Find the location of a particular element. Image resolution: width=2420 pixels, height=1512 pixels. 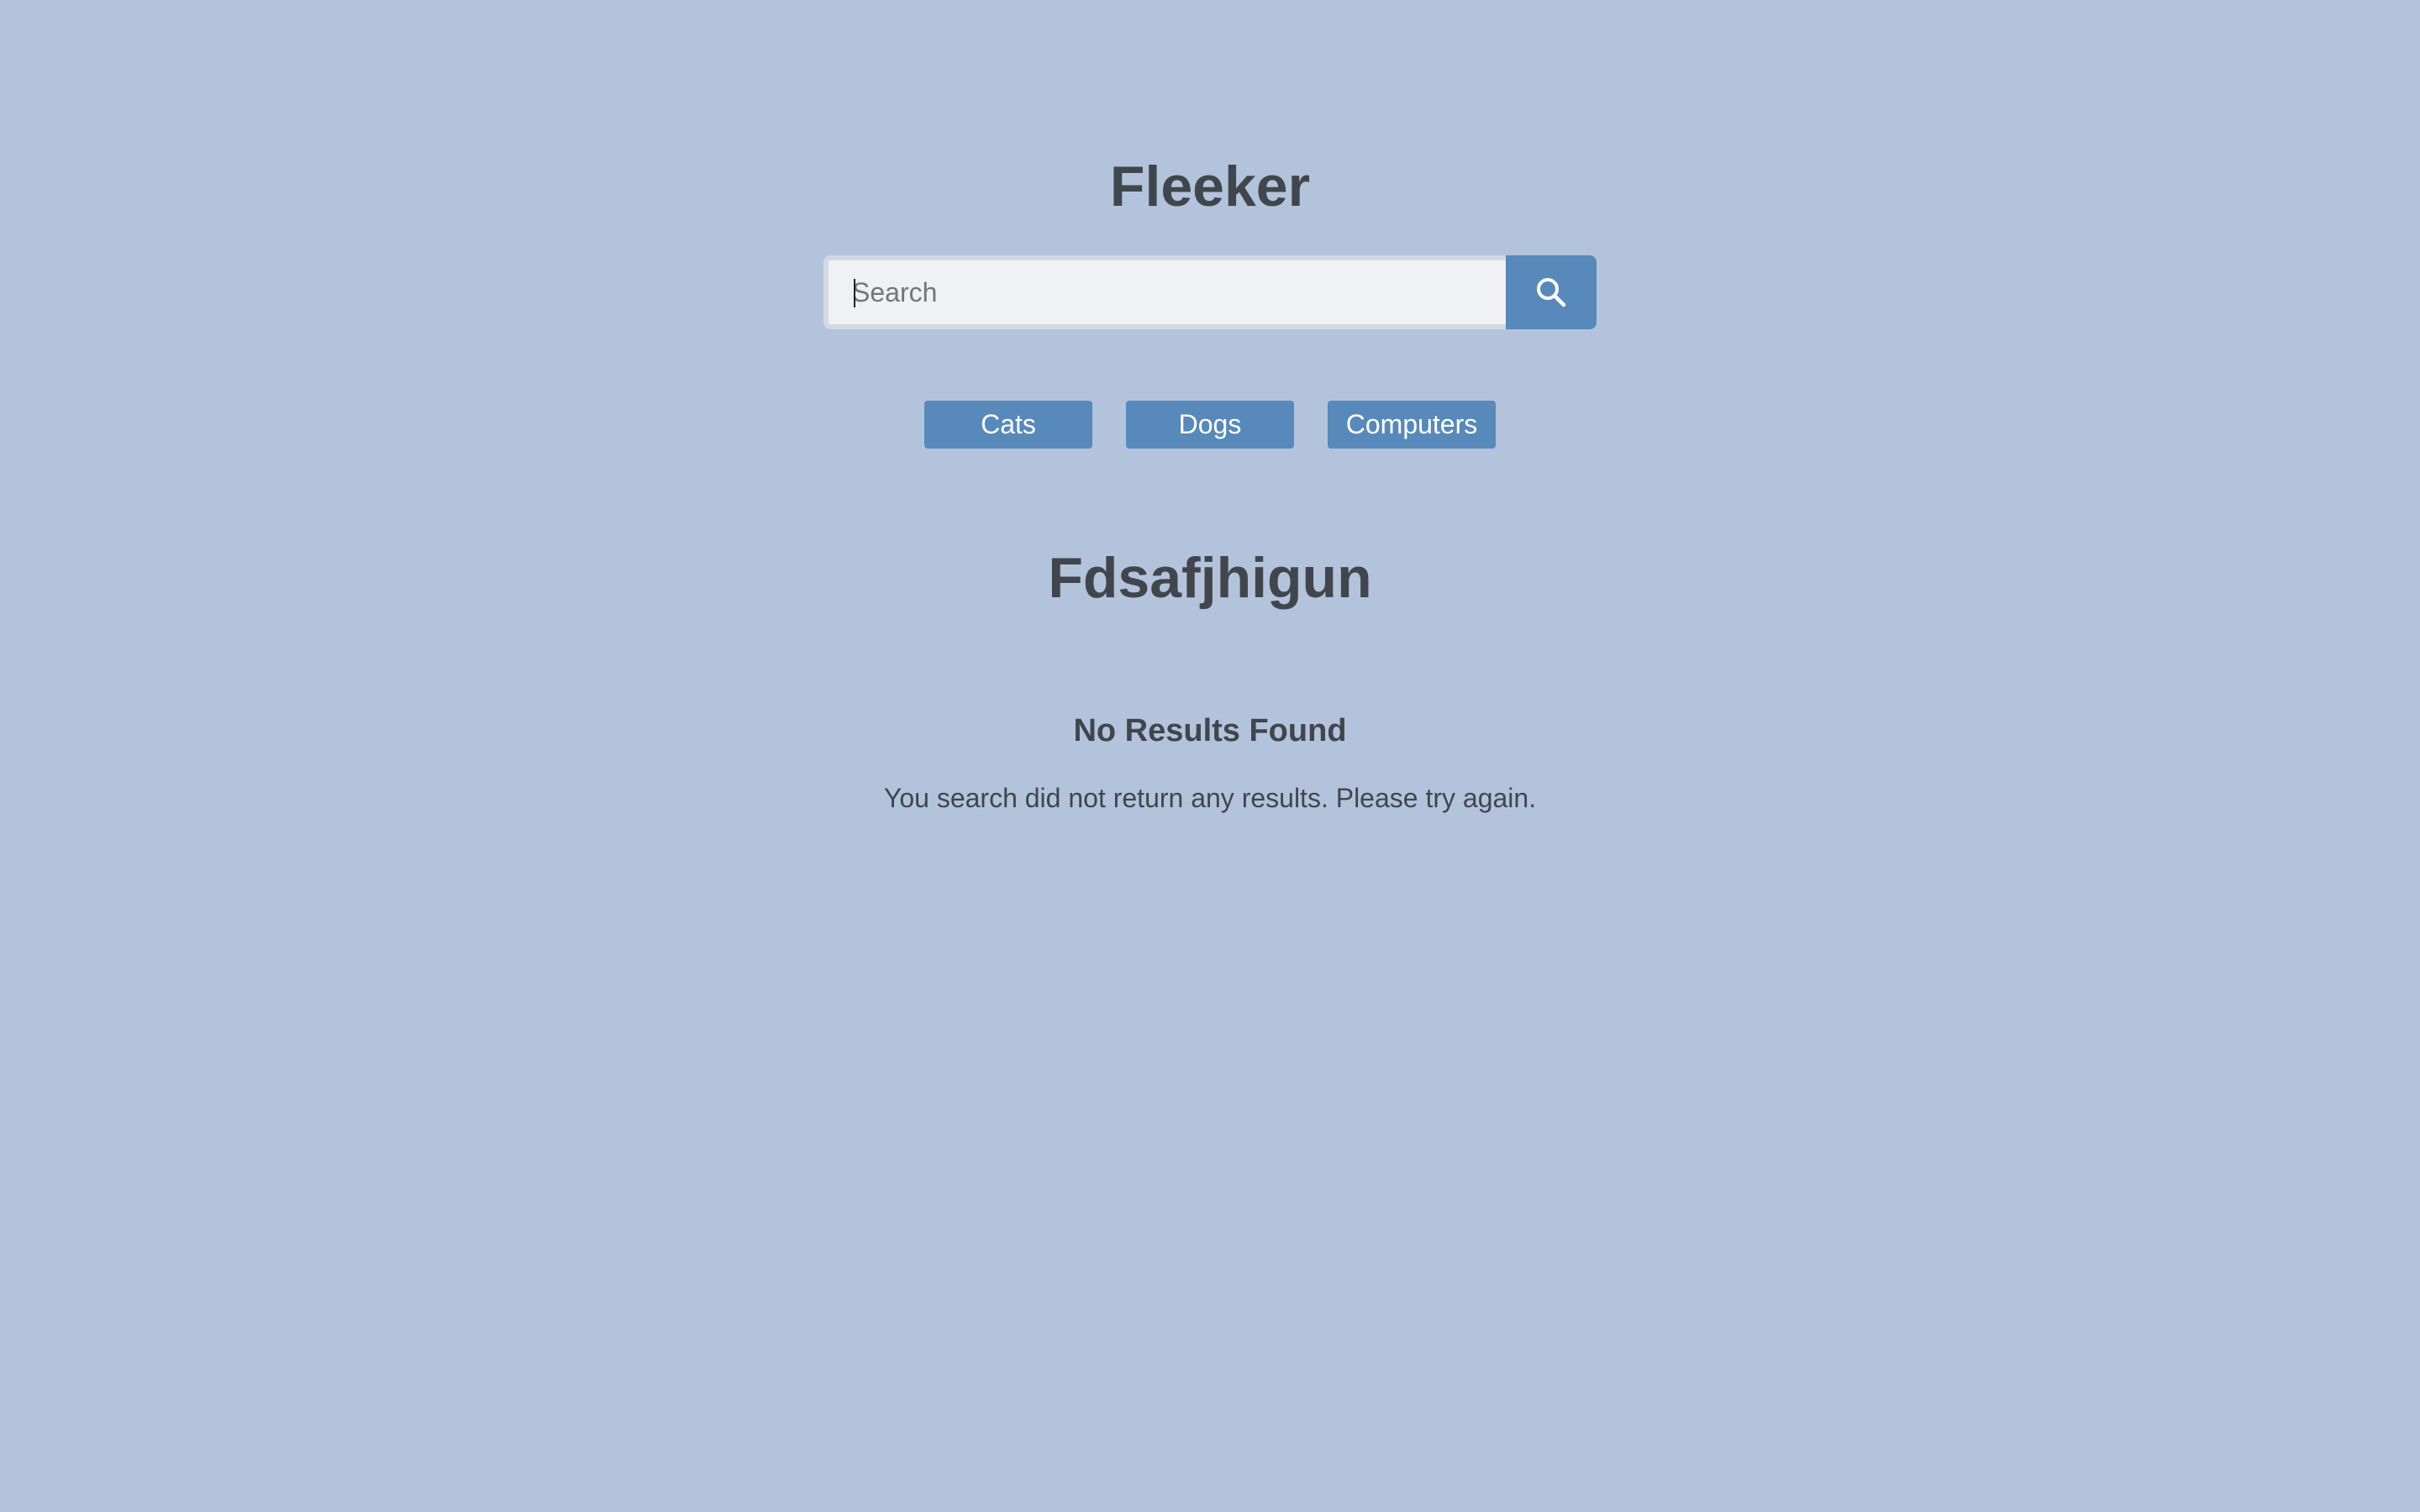

search-query-heading: Fdsafjhigun is located at coordinates (1210, 578).